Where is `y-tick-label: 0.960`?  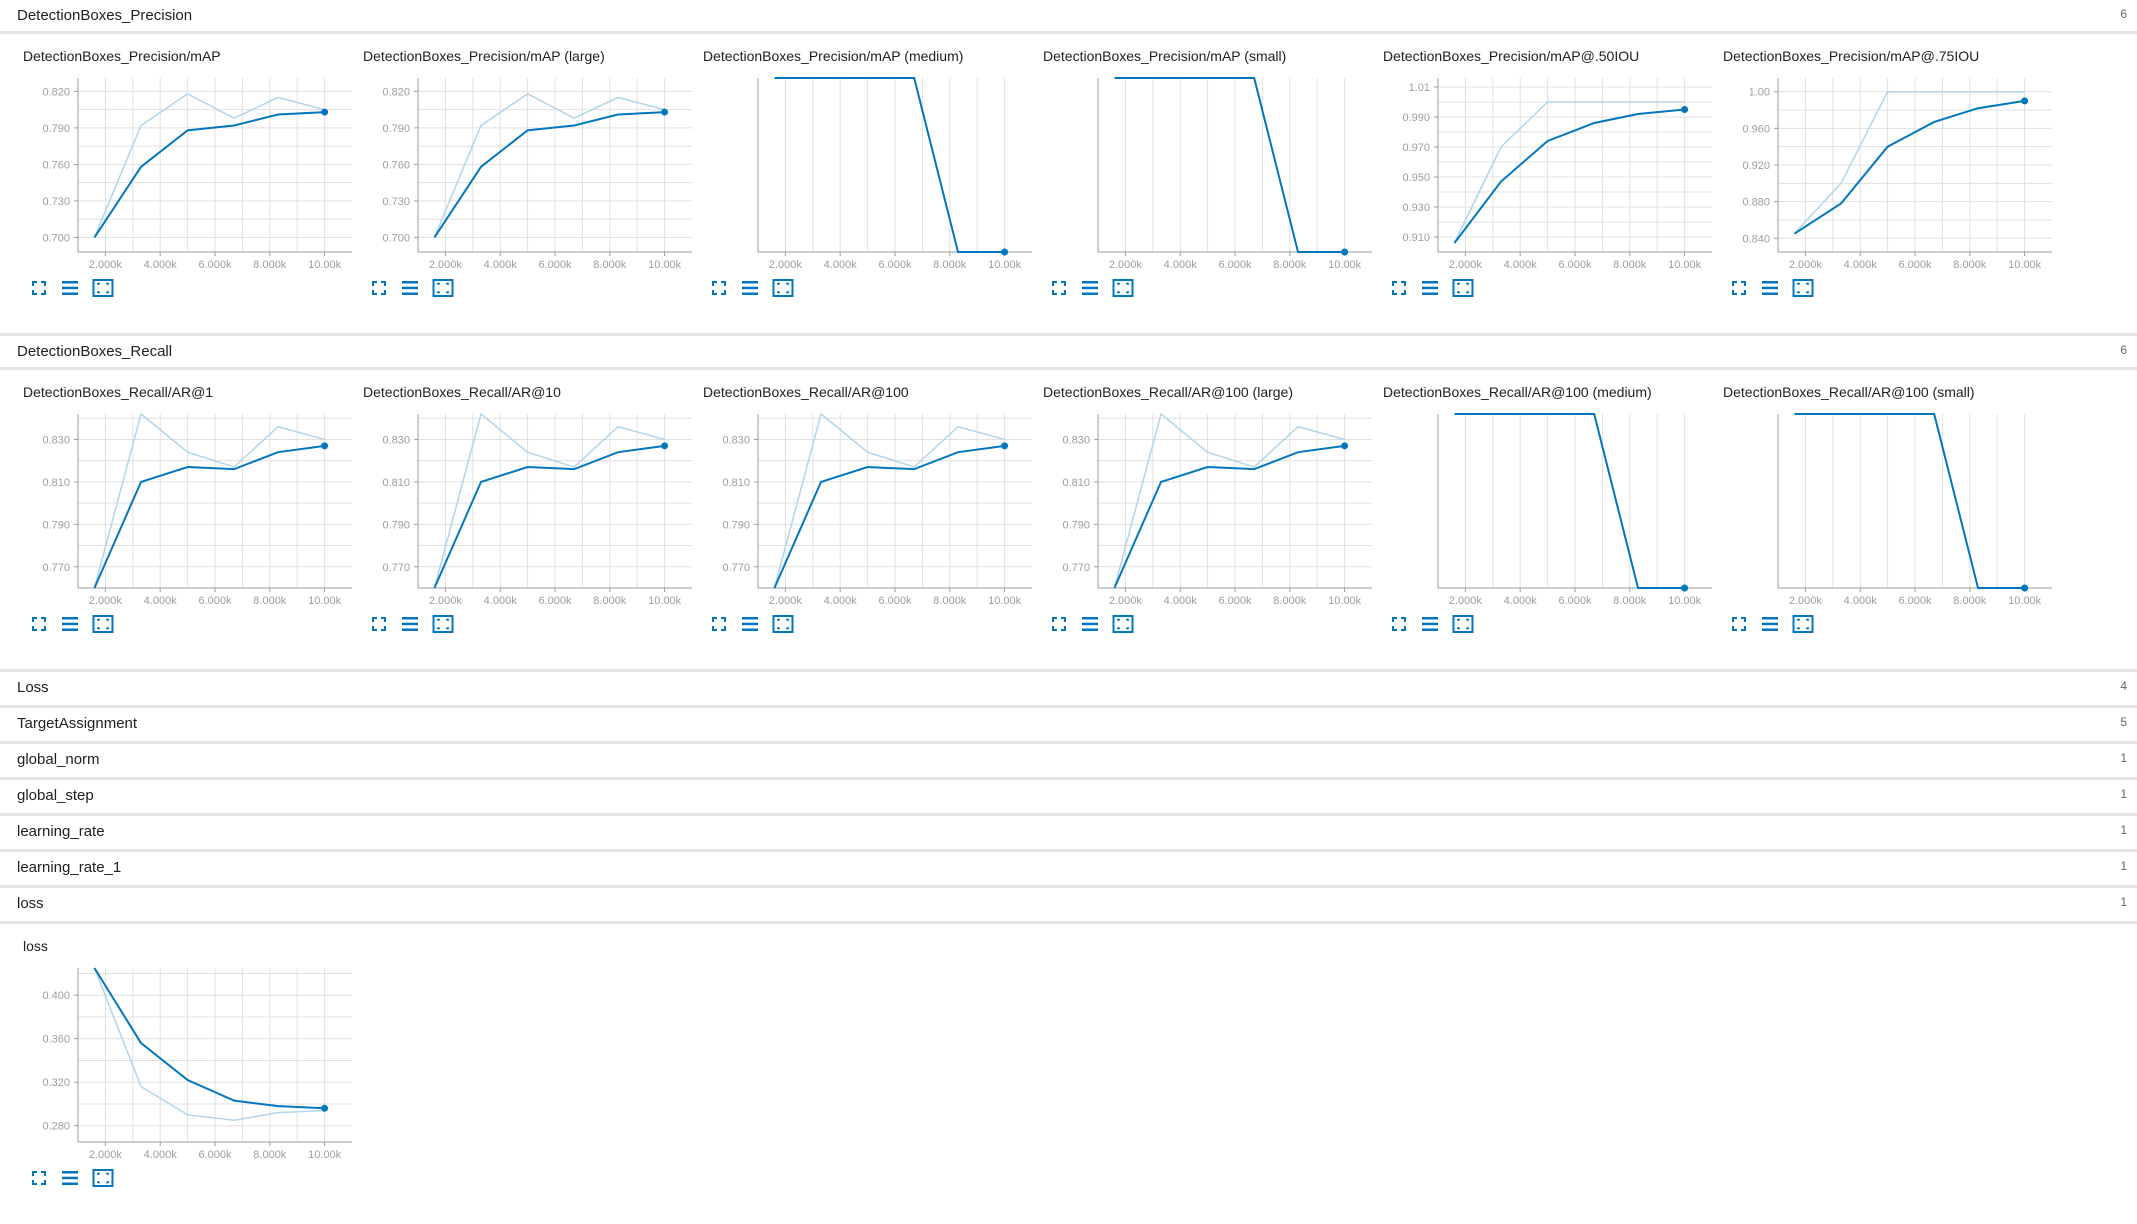 y-tick-label: 0.960 is located at coordinates (1756, 129).